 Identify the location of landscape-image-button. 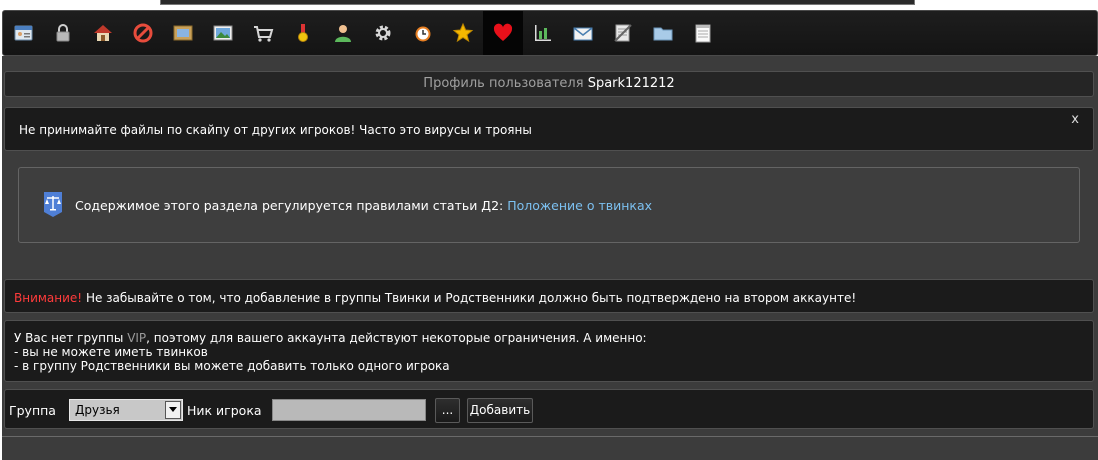
(223, 33).